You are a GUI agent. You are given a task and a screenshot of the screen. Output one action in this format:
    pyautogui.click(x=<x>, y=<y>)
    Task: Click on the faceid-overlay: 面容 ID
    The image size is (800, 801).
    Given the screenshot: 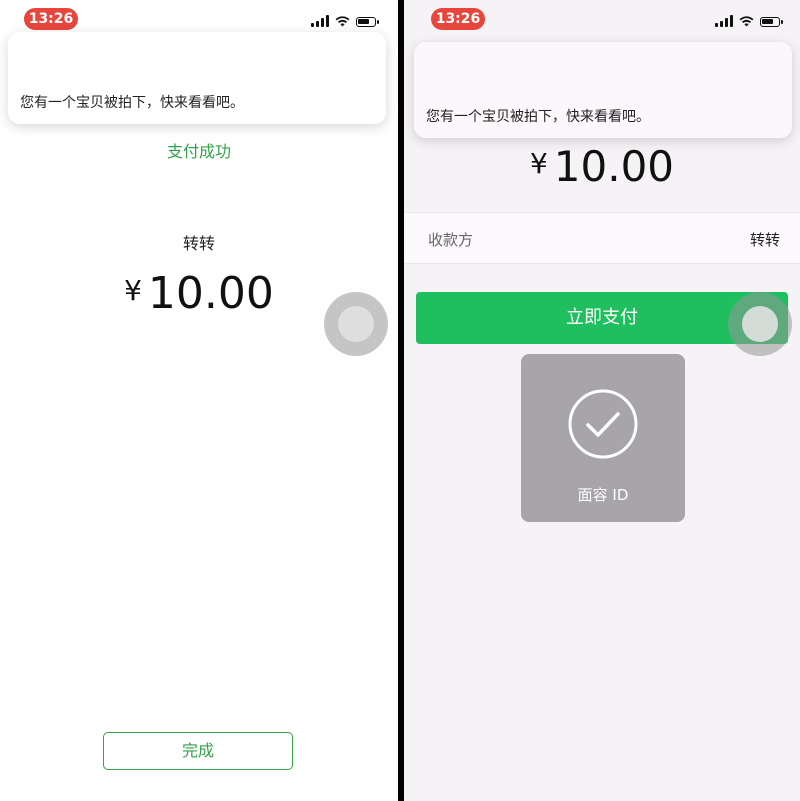 What is the action you would take?
    pyautogui.click(x=603, y=438)
    